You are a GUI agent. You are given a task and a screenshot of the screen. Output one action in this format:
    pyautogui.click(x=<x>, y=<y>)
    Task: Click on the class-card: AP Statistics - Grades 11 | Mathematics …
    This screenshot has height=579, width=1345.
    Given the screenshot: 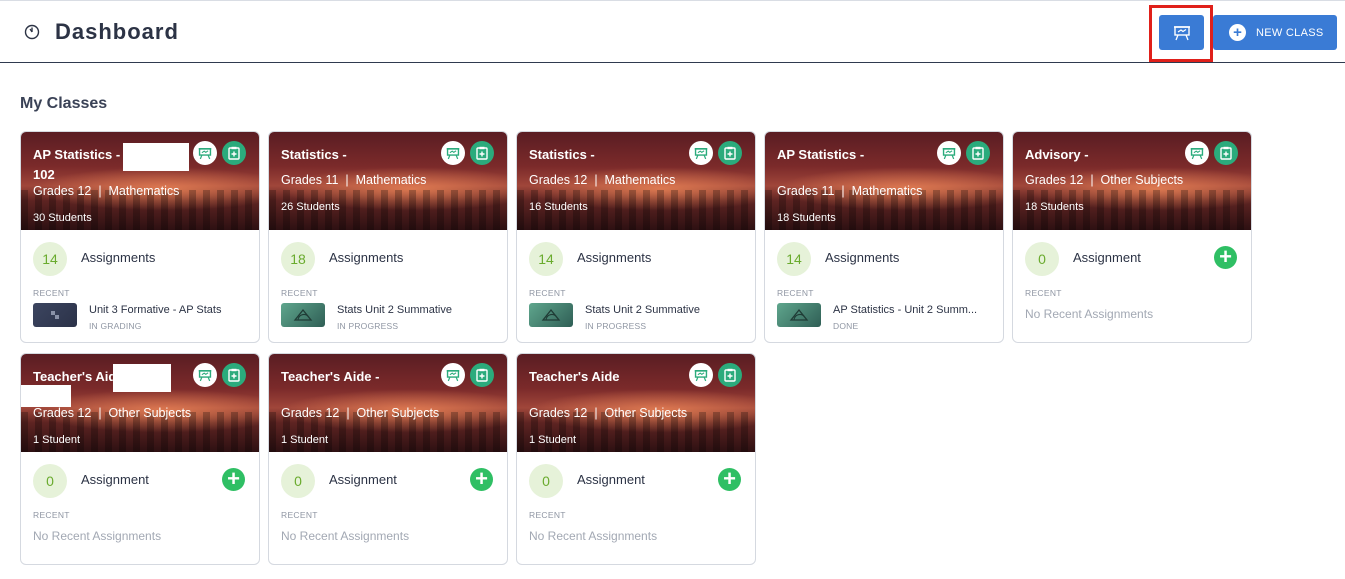 What is the action you would take?
    pyautogui.click(x=884, y=237)
    